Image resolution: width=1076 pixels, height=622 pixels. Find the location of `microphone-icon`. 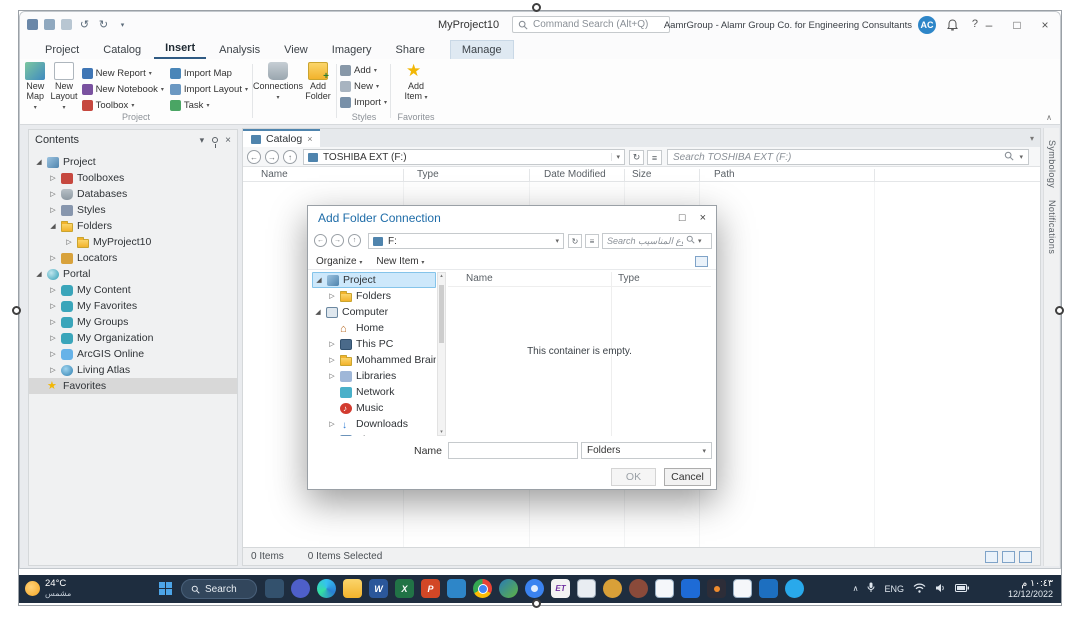

microphone-icon is located at coordinates (871, 588).